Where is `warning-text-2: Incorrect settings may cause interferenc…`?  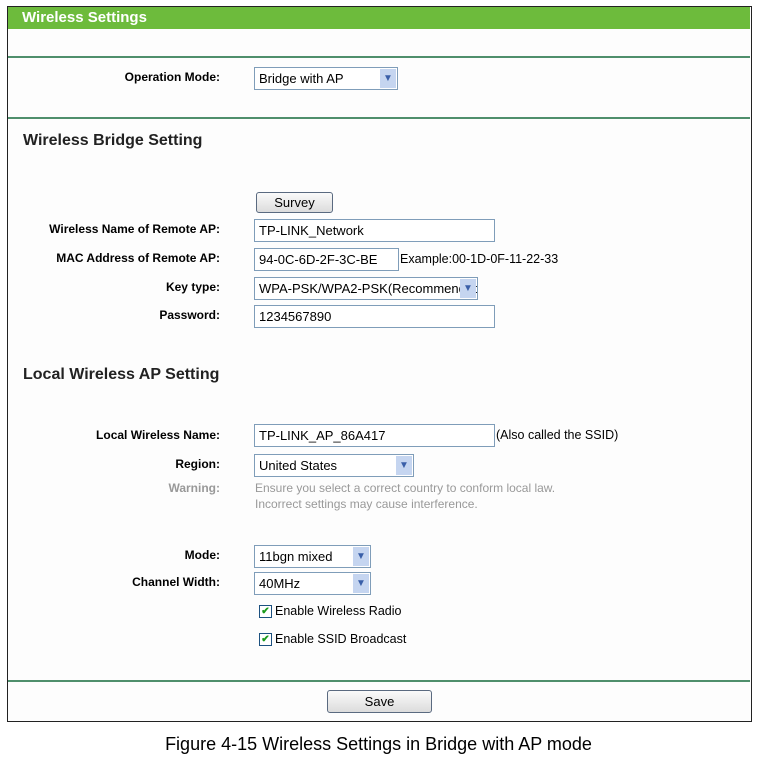
warning-text-2: Incorrect settings may cause interferenc… is located at coordinates (366, 504).